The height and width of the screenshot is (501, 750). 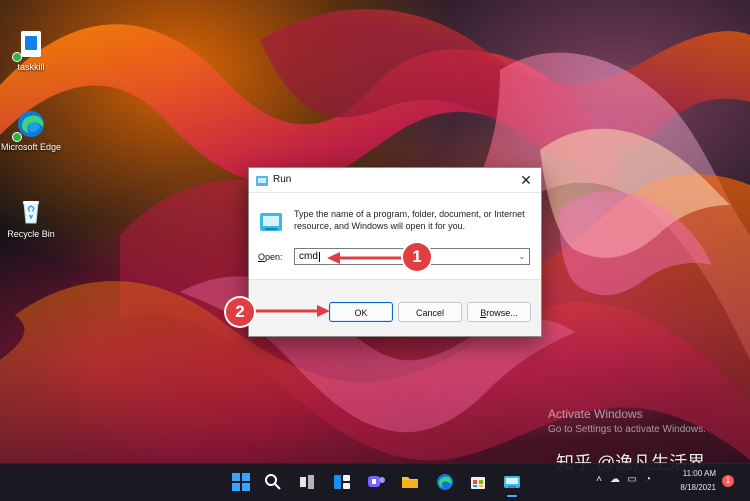 I want to click on folder-icon, so click(x=410, y=482).